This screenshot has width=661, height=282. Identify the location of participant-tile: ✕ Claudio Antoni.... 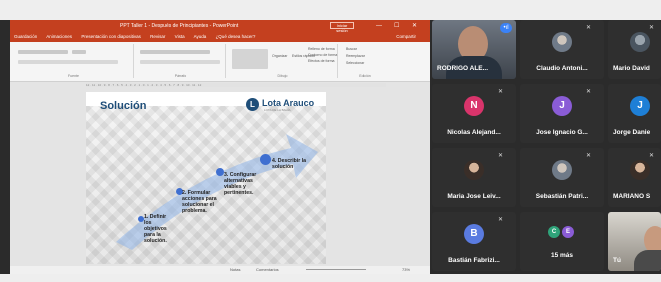
(562, 49).